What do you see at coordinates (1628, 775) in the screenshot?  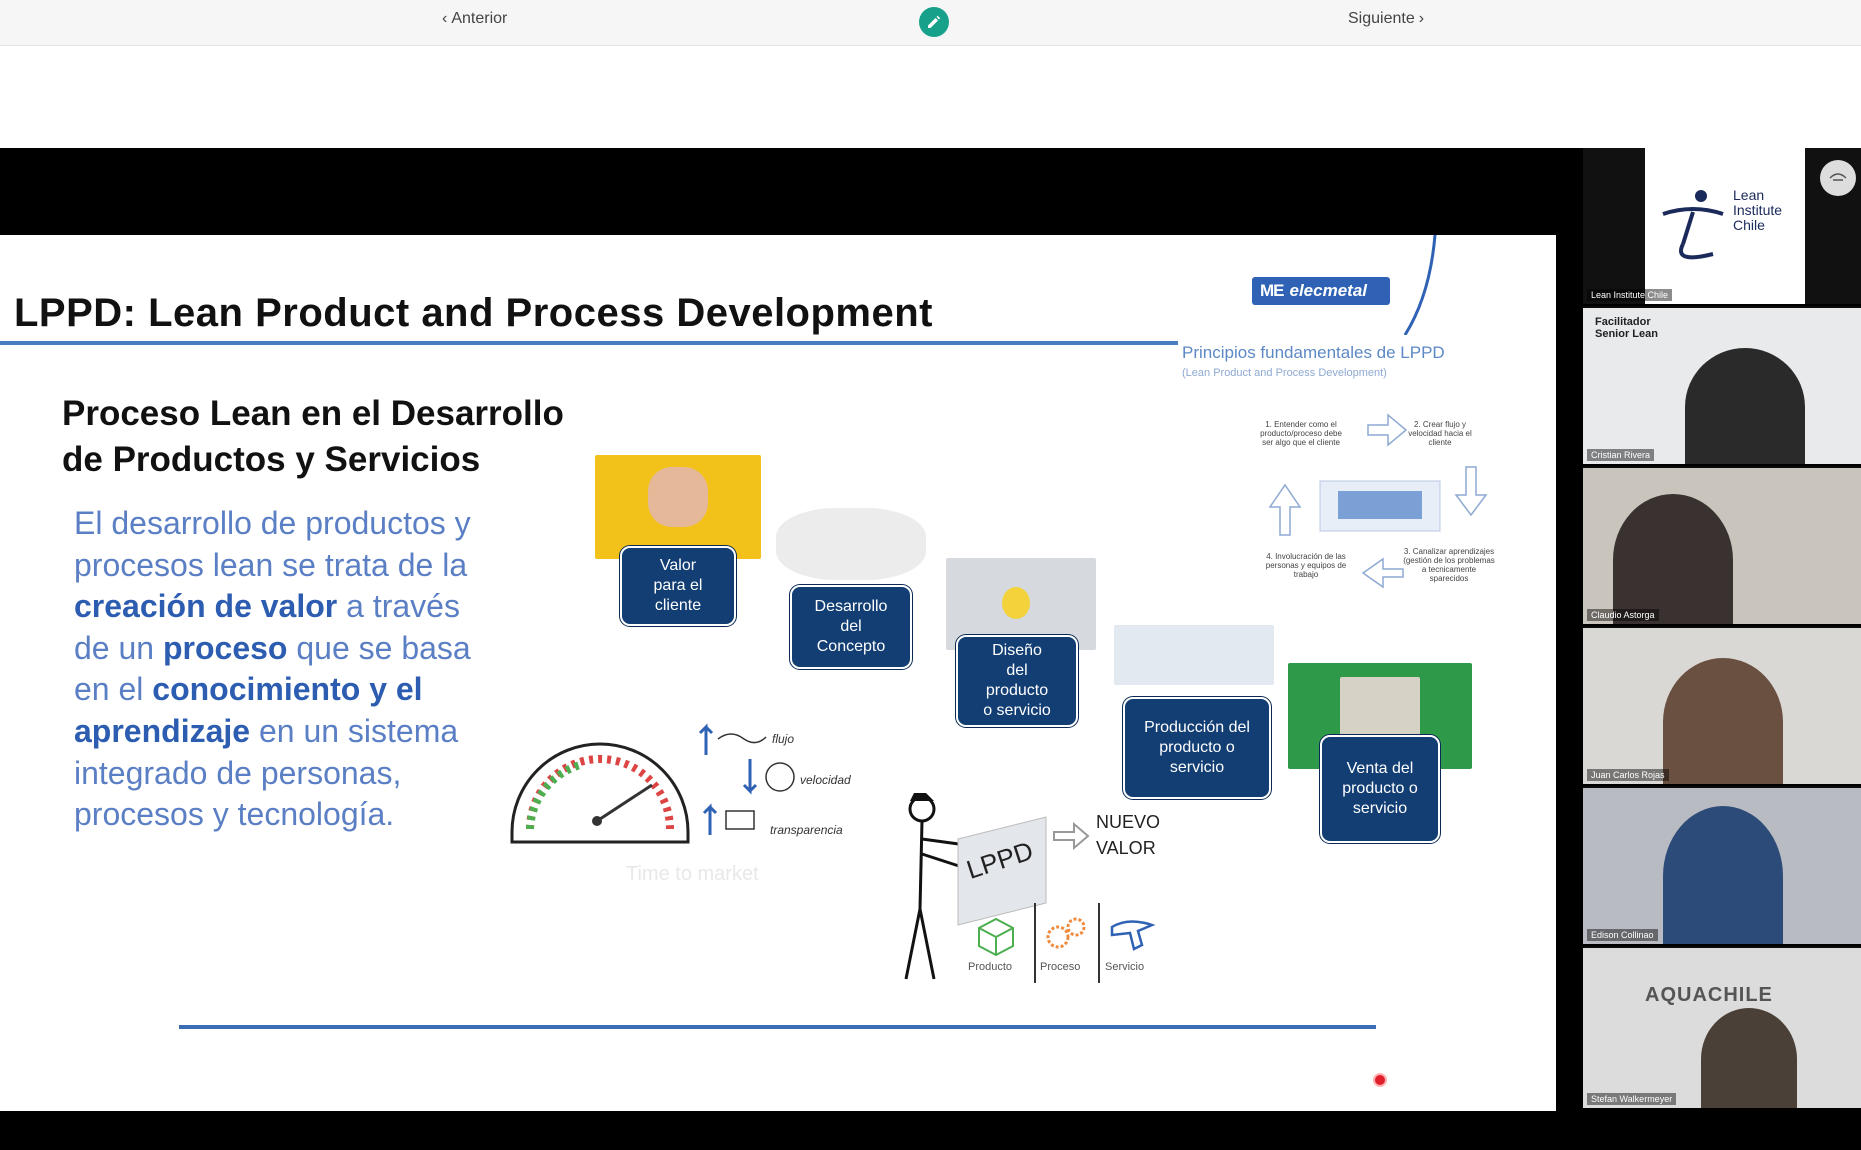 I see `participant-name: Juan Carlos Rojas` at bounding box center [1628, 775].